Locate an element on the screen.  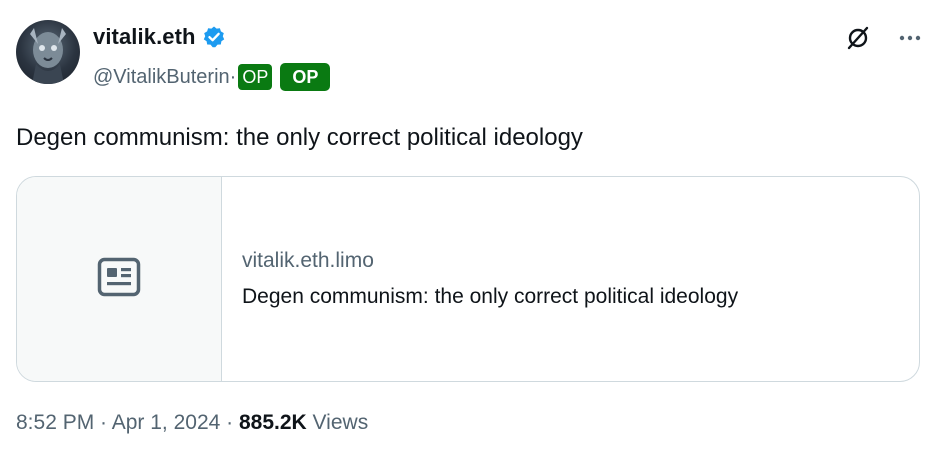
link-card-domain: vitalik.eth.limo is located at coordinates (308, 260).